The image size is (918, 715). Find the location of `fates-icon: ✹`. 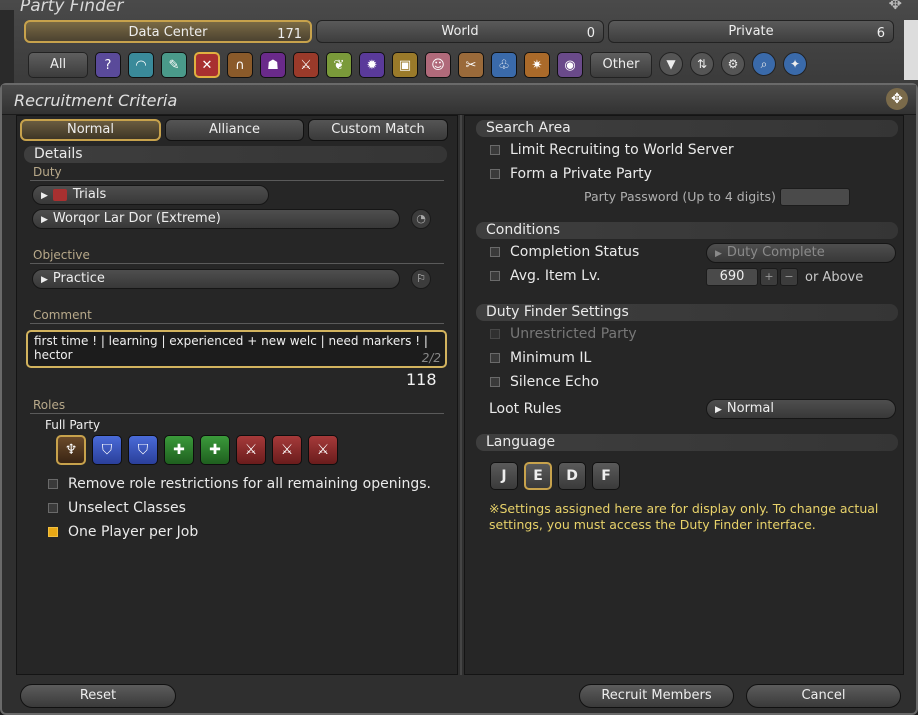

fates-icon: ✹ is located at coordinates (372, 65).